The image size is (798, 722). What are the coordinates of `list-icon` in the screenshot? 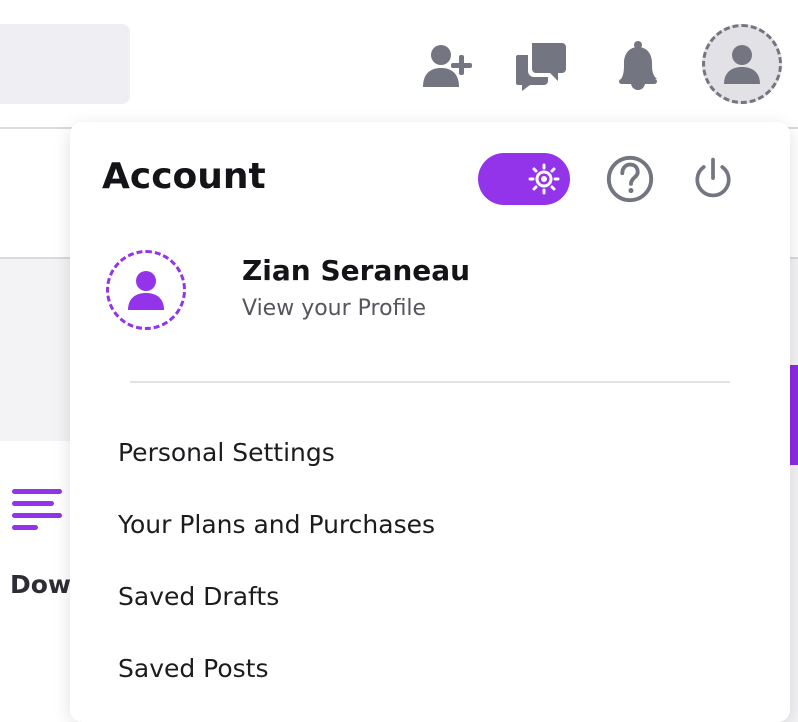 It's located at (37, 509).